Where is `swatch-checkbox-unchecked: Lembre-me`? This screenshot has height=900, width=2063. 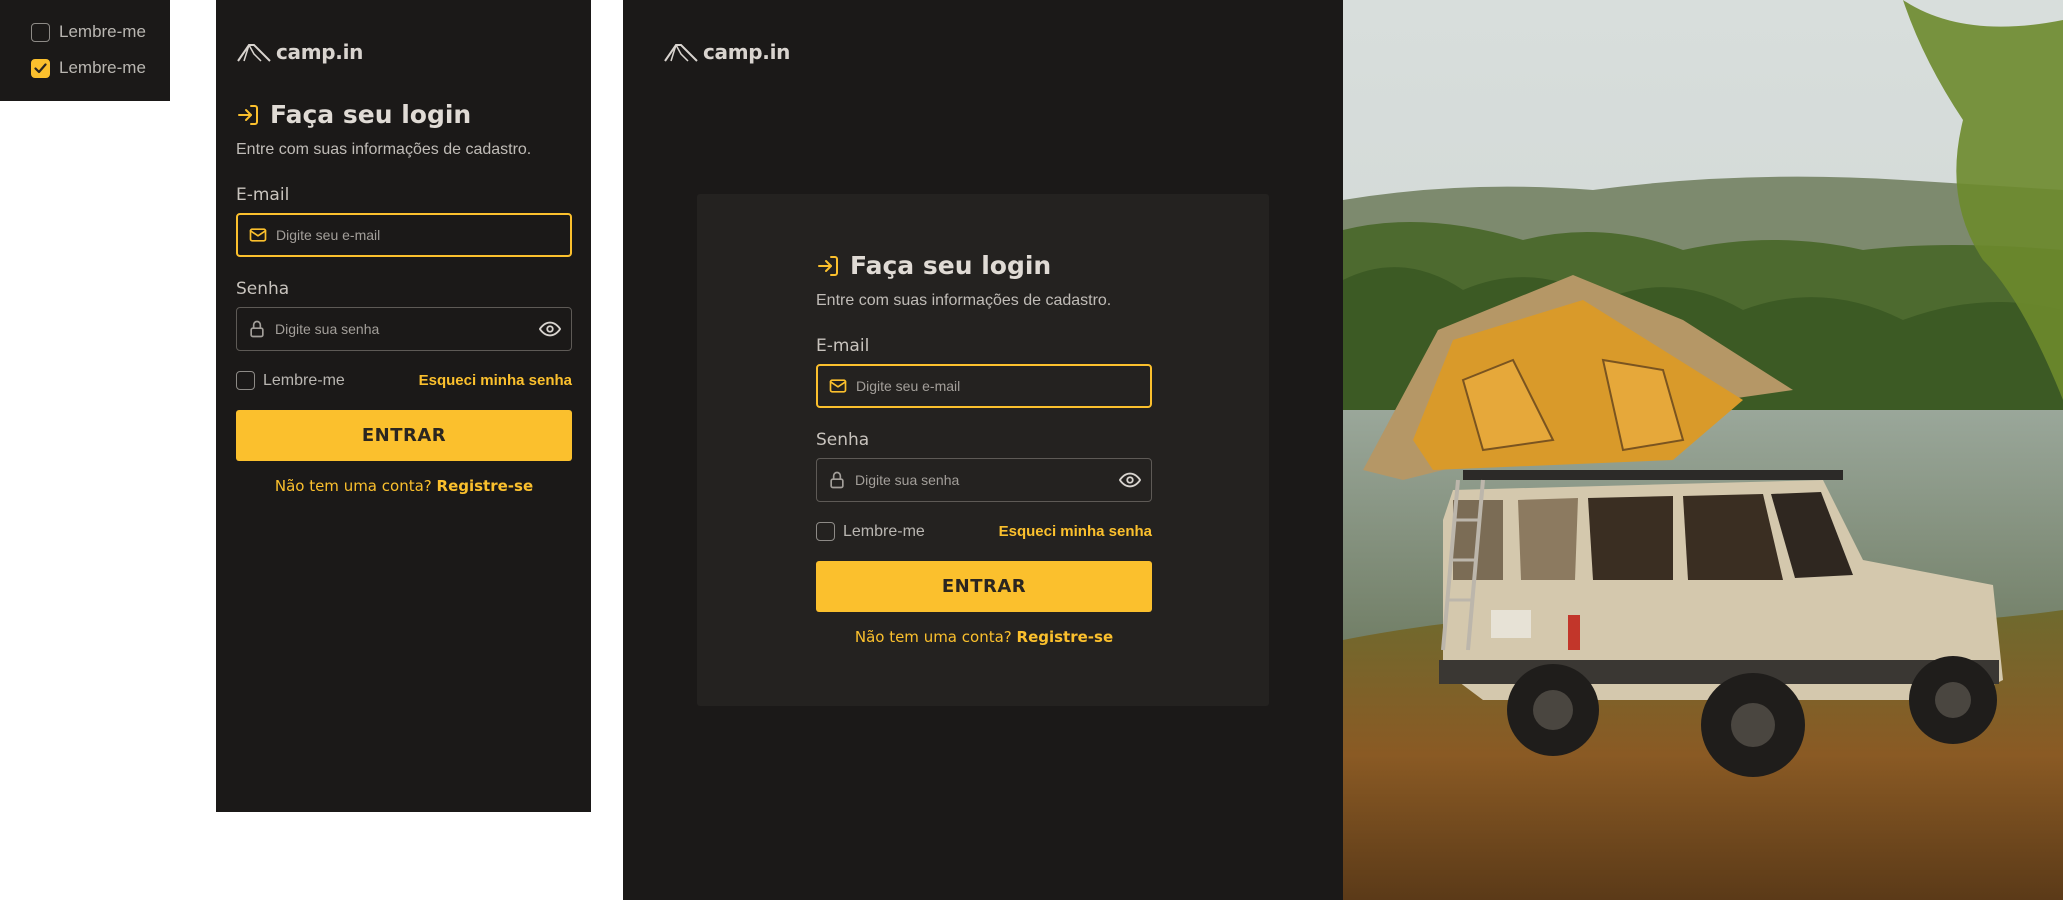
swatch-checkbox-unchecked: Lembre-me is located at coordinates (88, 32).